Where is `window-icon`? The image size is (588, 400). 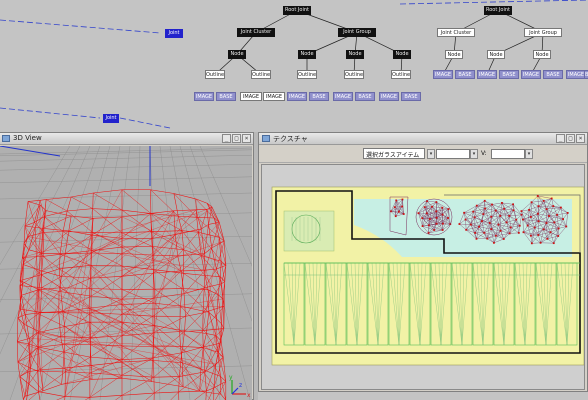
window-icon is located at coordinates (266, 138).